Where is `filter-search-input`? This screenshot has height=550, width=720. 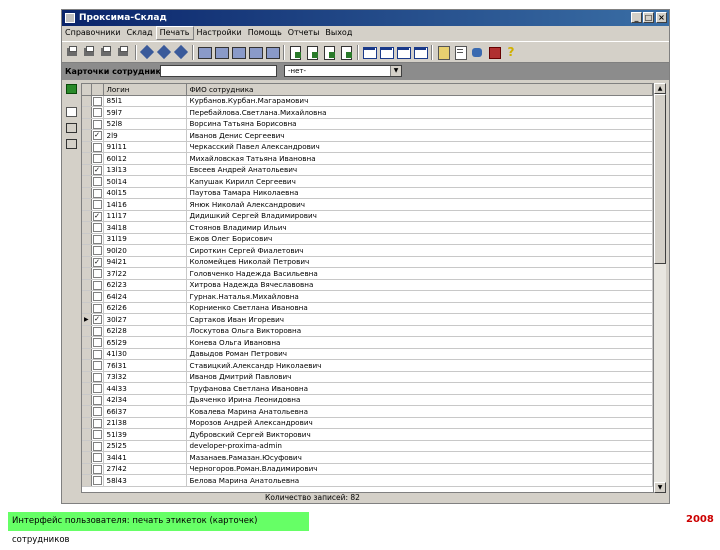
filter-search-input is located at coordinates (218, 71).